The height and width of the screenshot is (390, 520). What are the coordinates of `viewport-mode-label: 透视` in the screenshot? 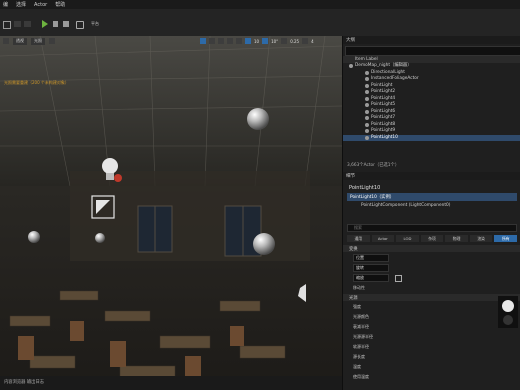 It's located at (20, 40).